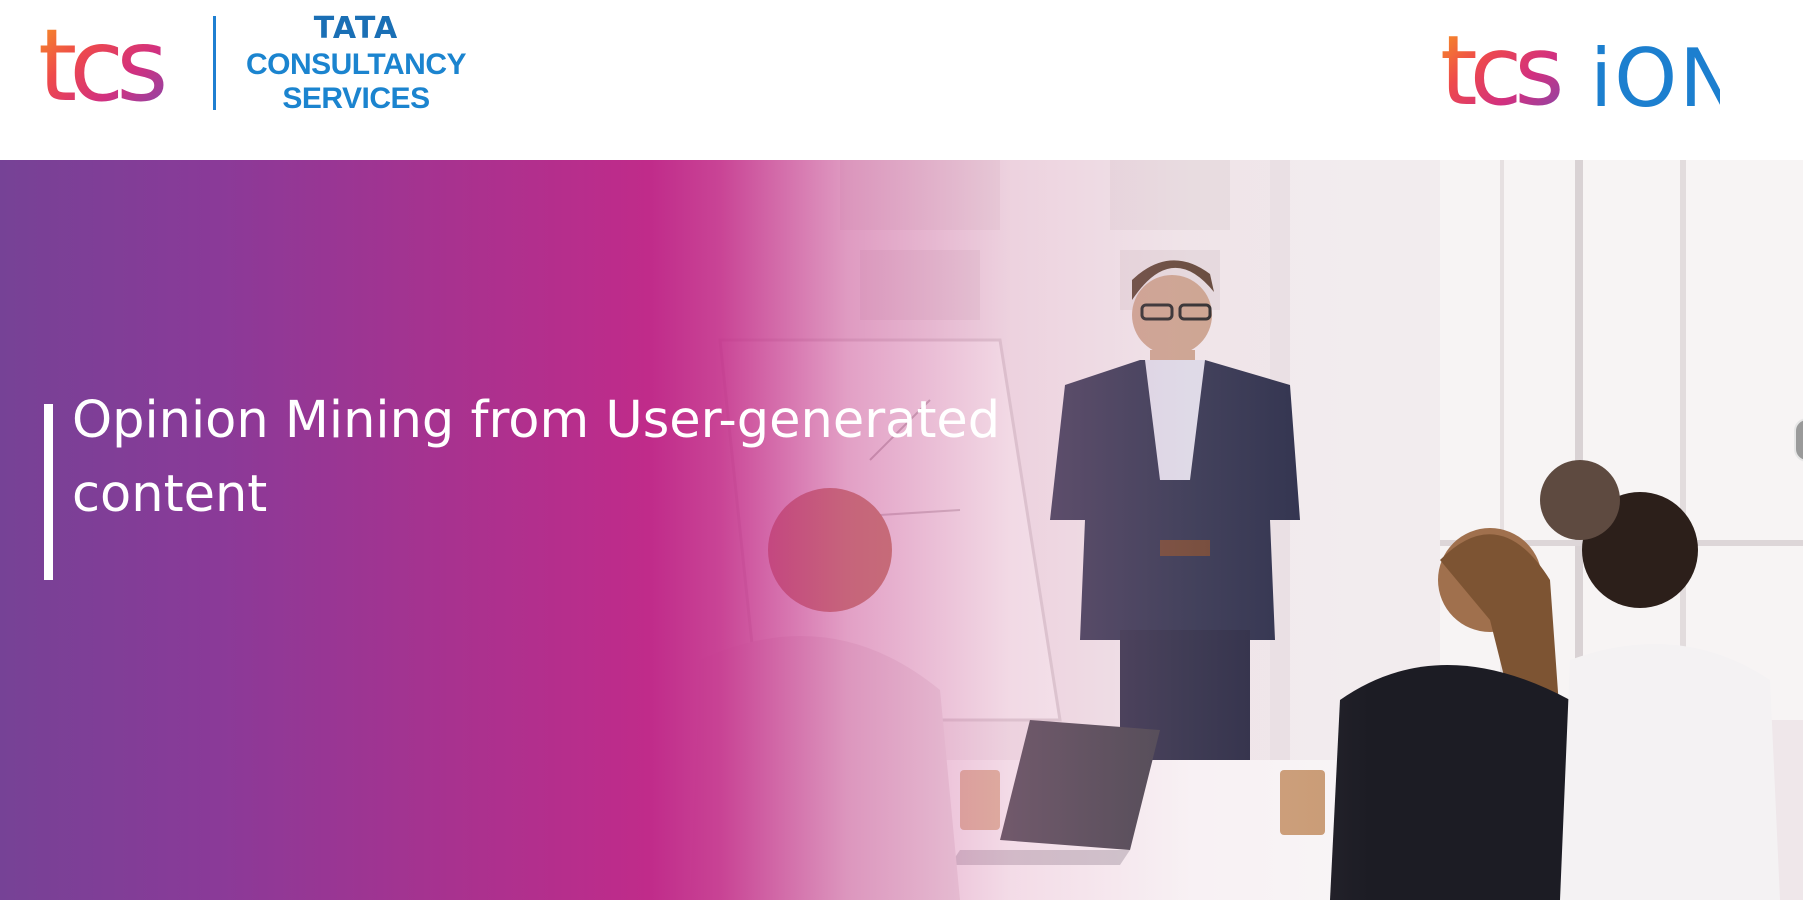  Describe the element at coordinates (1500, 68) in the screenshot. I see `ion-logo-tcs-text: tcs` at that location.